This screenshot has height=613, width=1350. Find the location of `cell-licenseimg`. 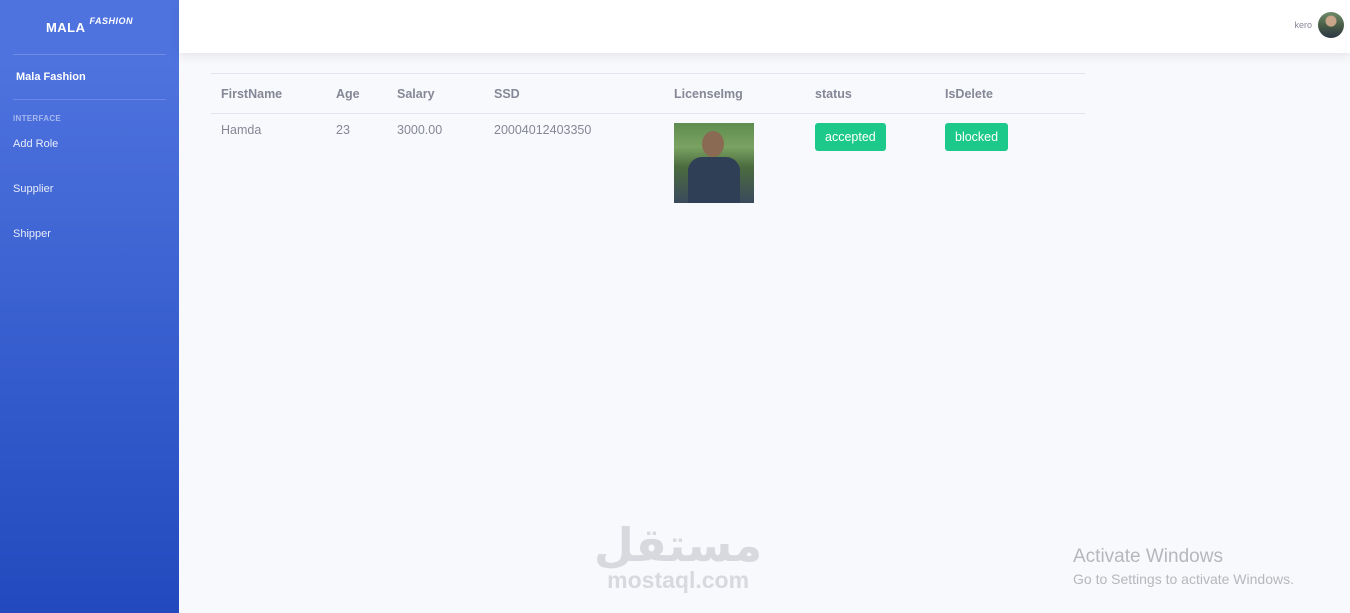

cell-licenseimg is located at coordinates (734, 163).